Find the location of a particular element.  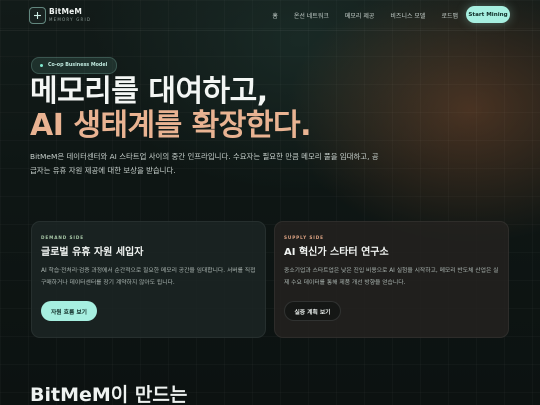

view-demo-plan-button: 실증 계획 보기 is located at coordinates (312, 311).